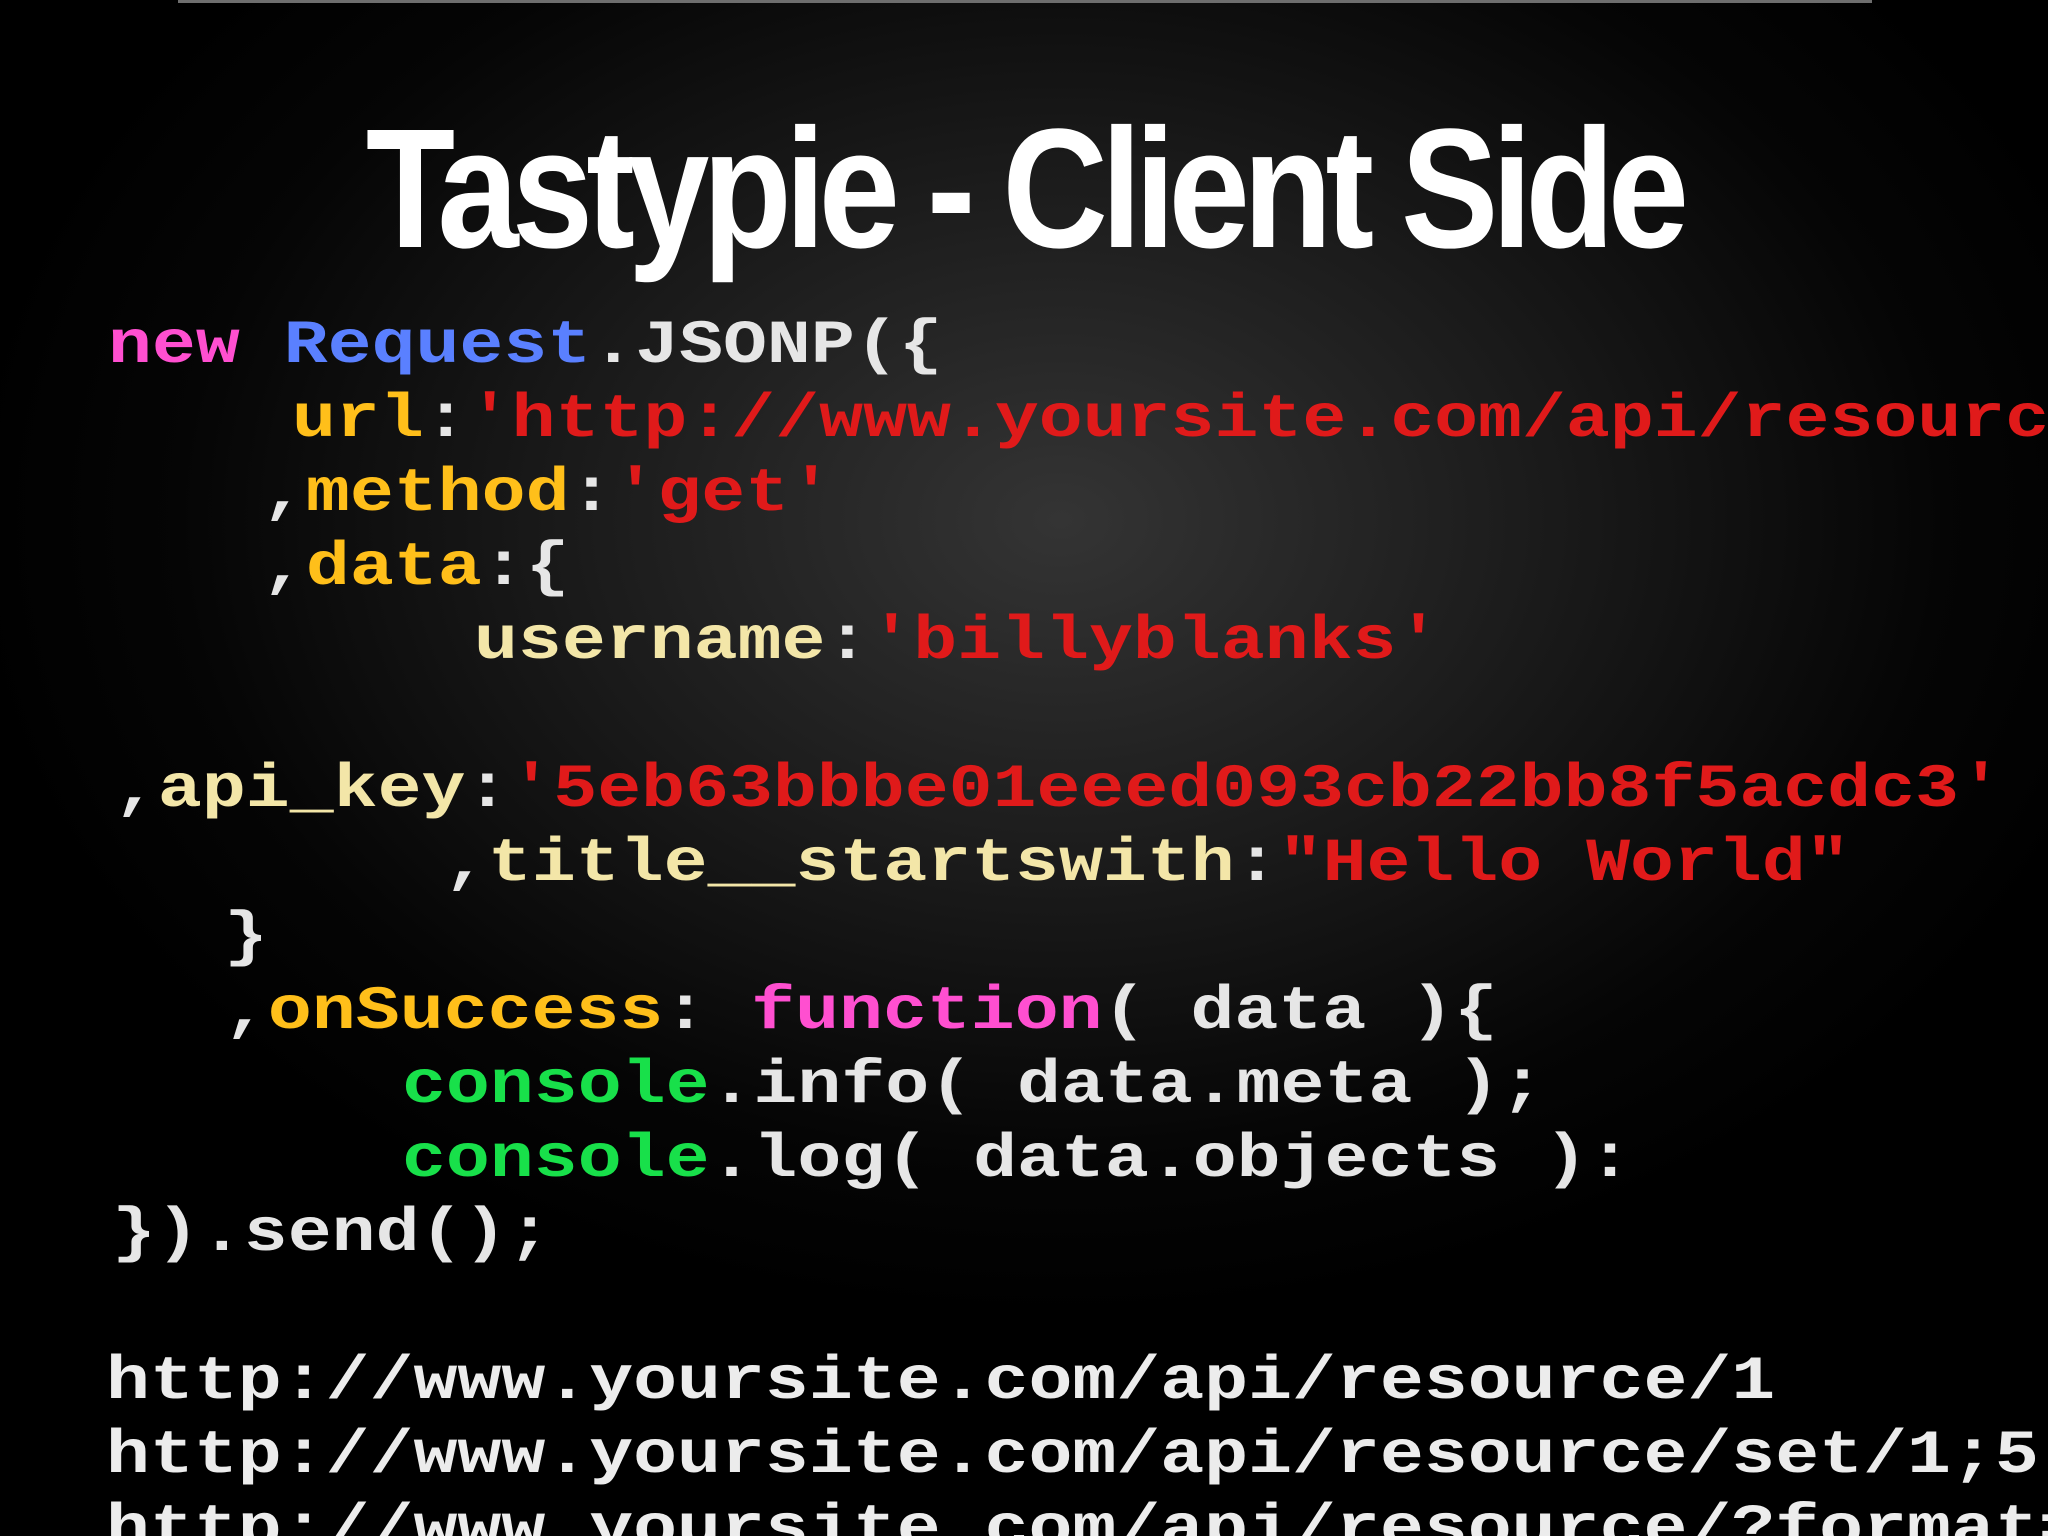 The width and height of the screenshot is (2048, 1536). What do you see at coordinates (1256, 790) in the screenshot?
I see `code-string: '5eb63bbbe01eeed093cb22bb8f5acdc3'` at bounding box center [1256, 790].